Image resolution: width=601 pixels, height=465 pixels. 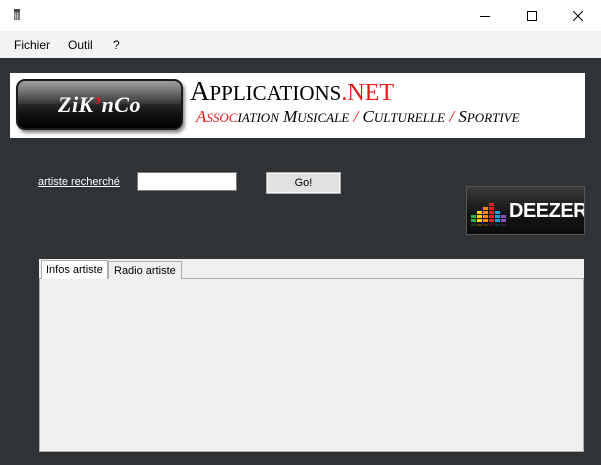 I want to click on title-bar, so click(x=300, y=15).